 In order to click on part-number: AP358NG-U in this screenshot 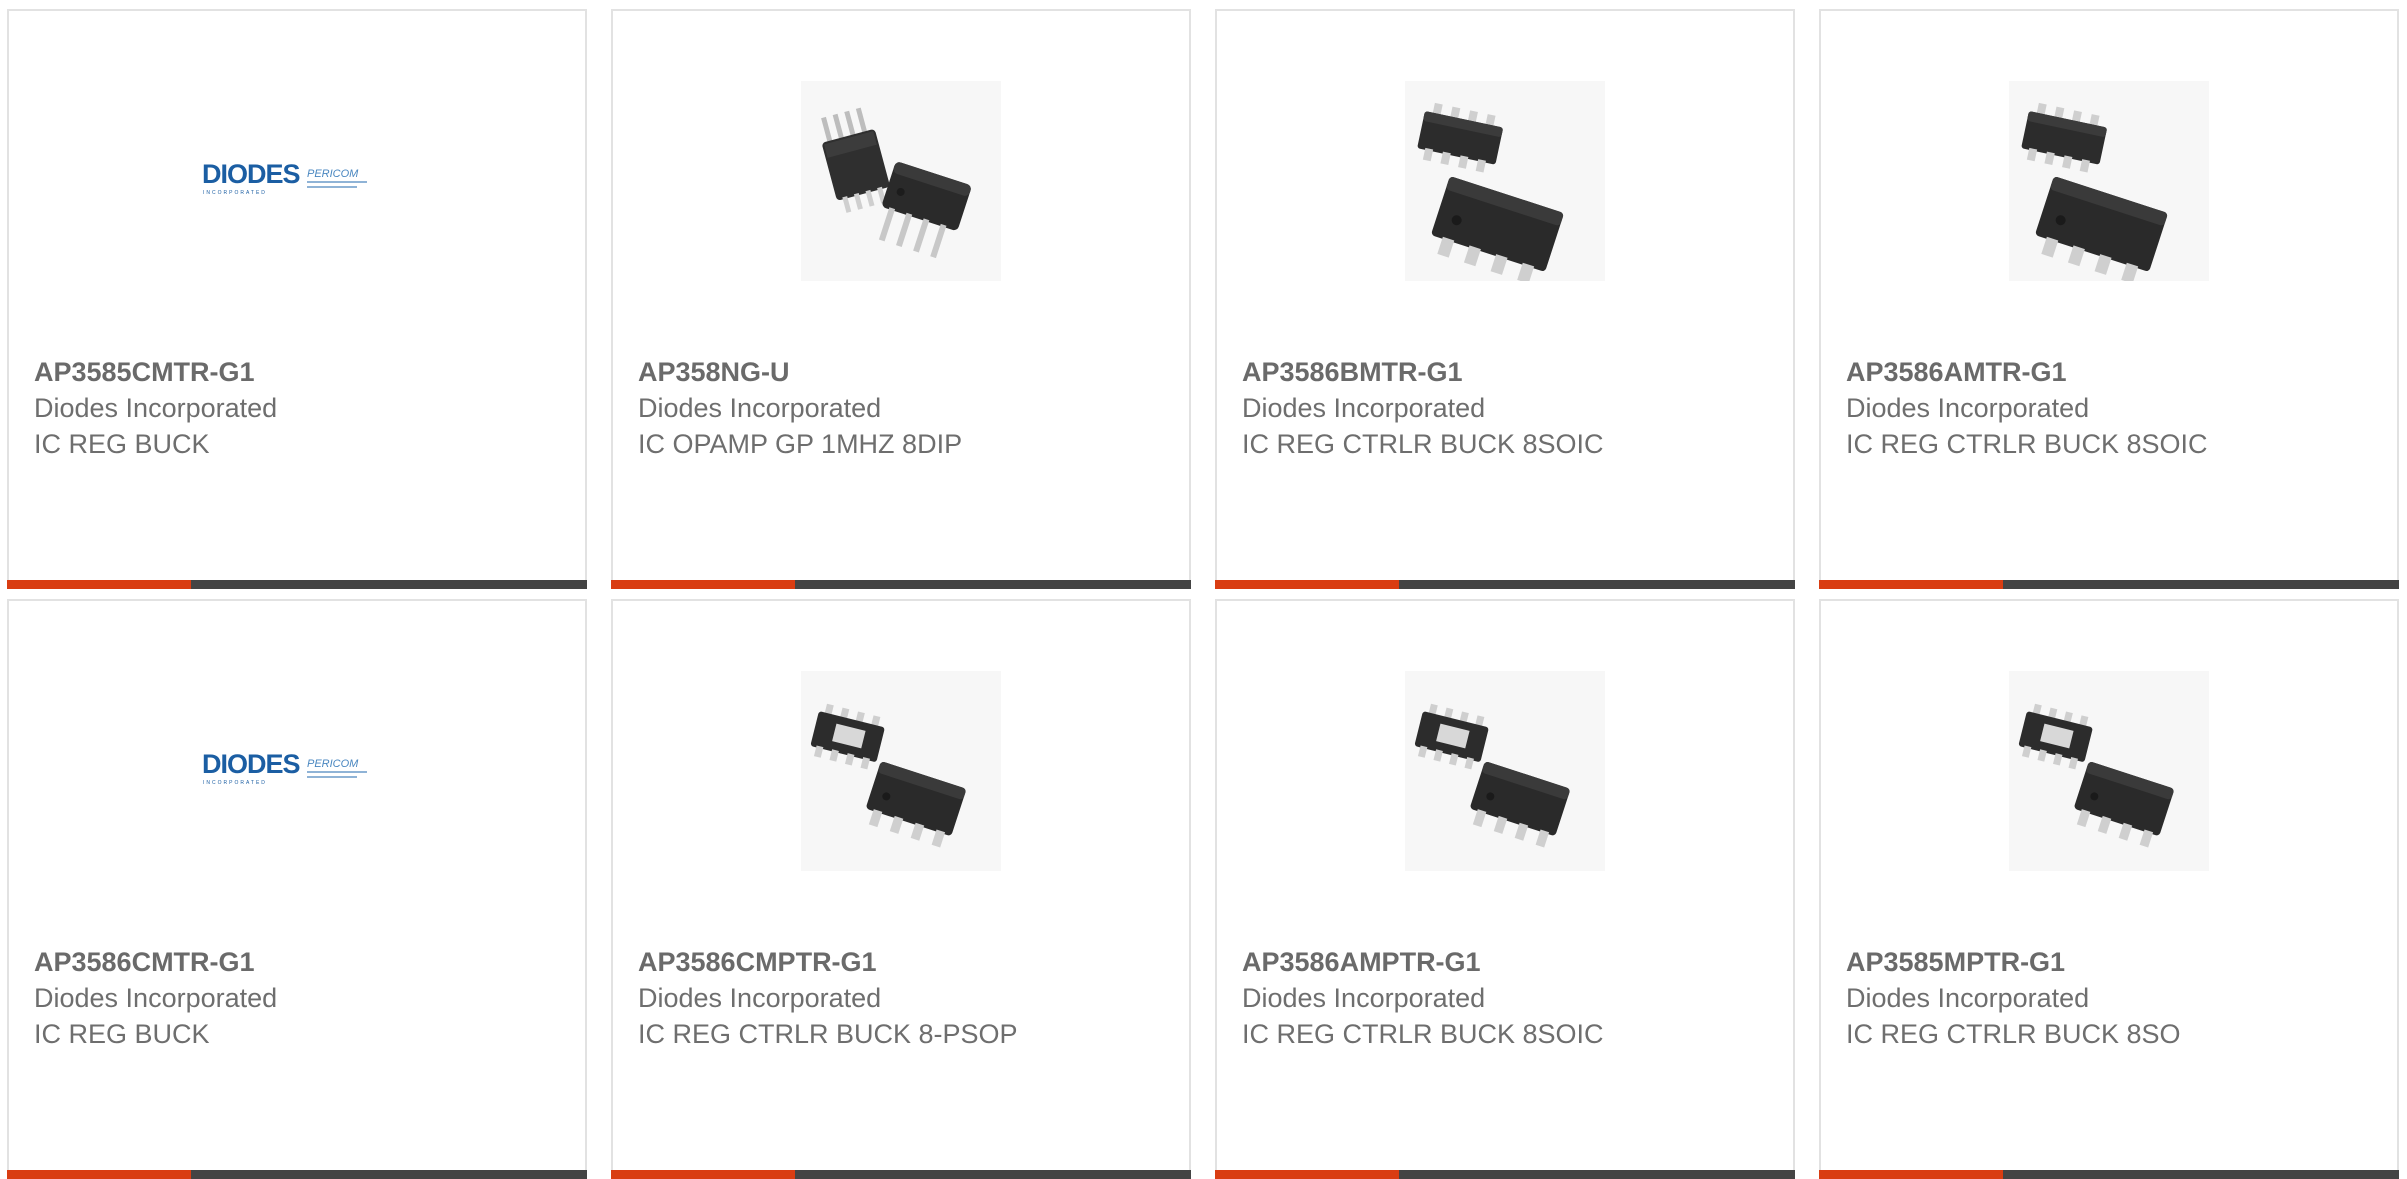, I will do `click(903, 372)`.